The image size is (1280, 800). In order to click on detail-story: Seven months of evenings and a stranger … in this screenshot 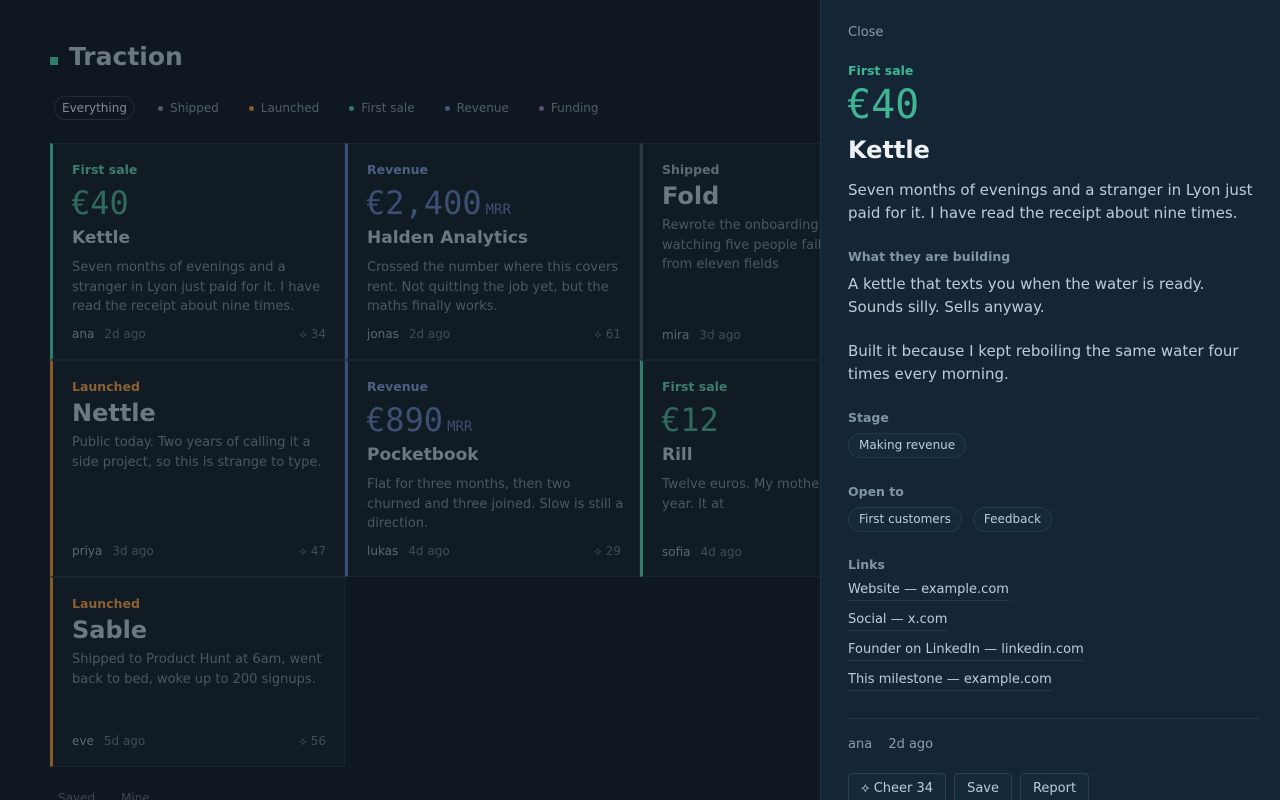, I will do `click(1050, 201)`.